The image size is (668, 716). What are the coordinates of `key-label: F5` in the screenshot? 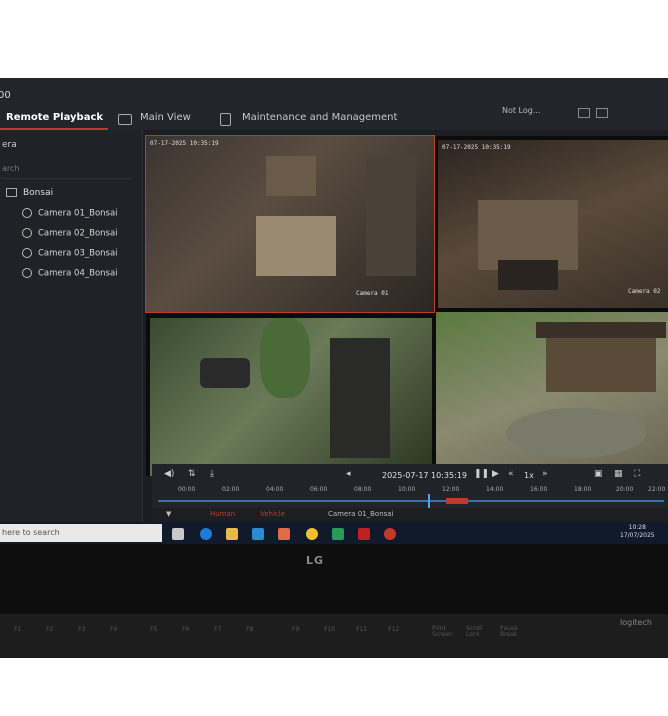 It's located at (154, 629).